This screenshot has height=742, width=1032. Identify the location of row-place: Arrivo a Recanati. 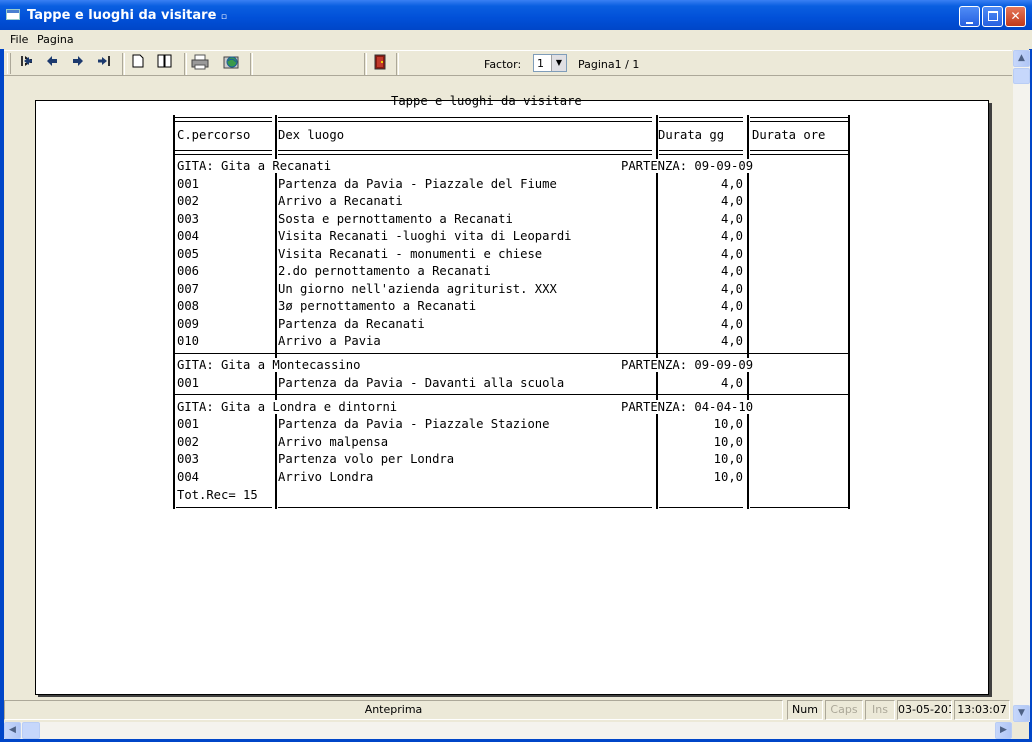
(340, 201).